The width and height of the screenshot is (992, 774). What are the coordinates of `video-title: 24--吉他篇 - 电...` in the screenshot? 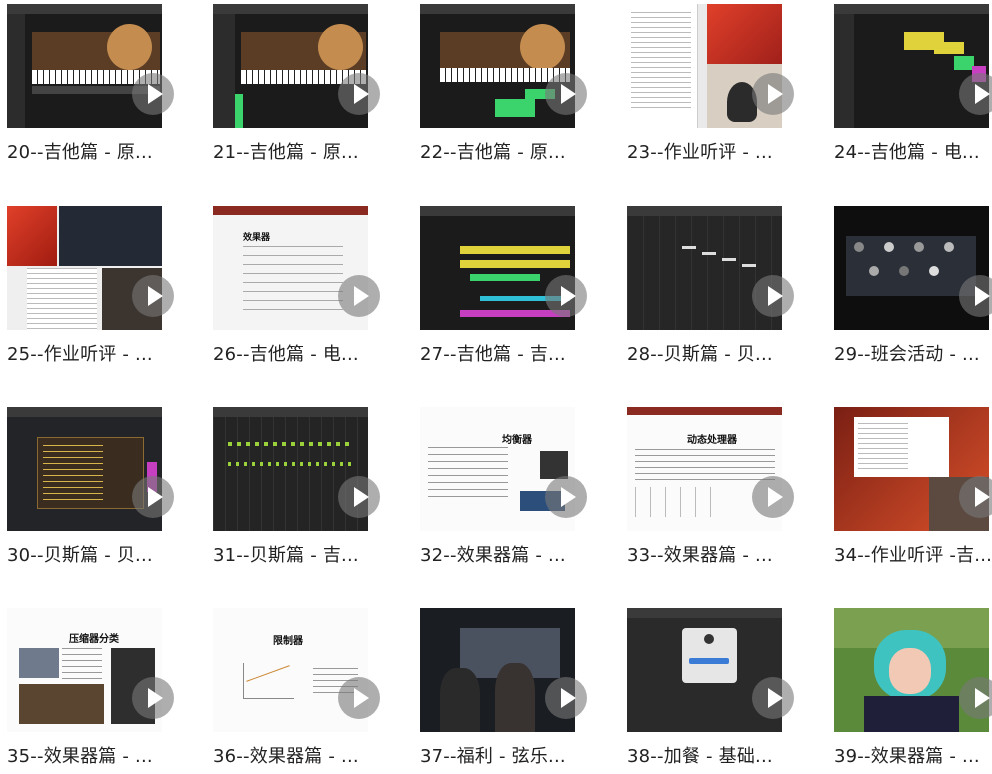 It's located at (913, 151).